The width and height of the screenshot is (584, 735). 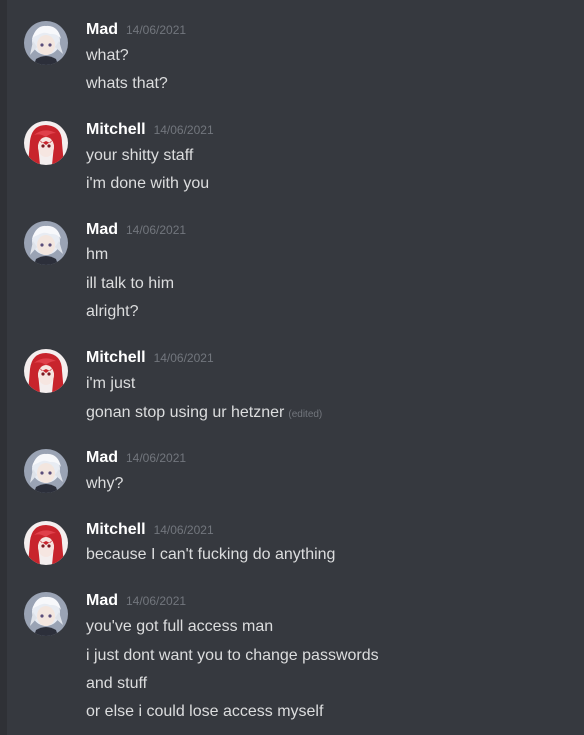 I want to click on channel-sidebar-edge, so click(x=3, y=367).